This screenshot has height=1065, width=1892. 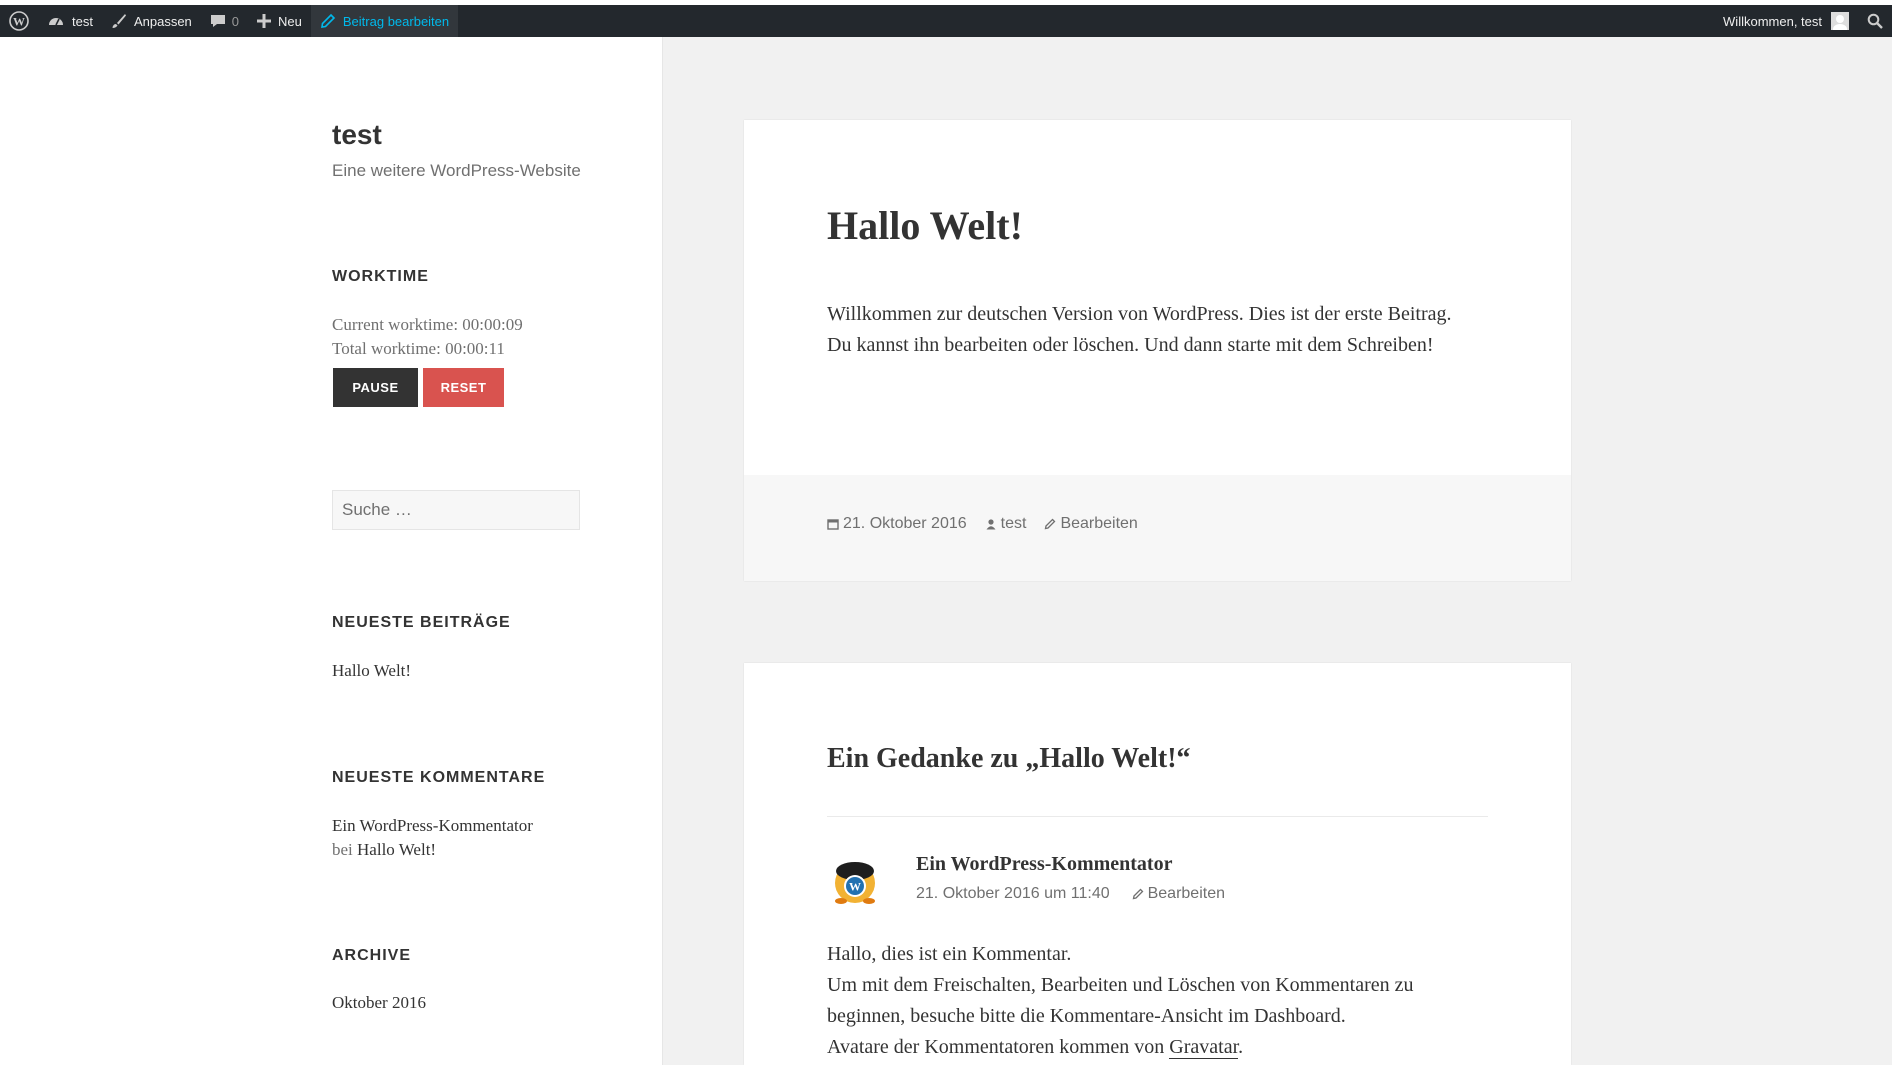 I want to click on post-meta: 21. Oktober 2016 test Bearbeiten, so click(x=991, y=524).